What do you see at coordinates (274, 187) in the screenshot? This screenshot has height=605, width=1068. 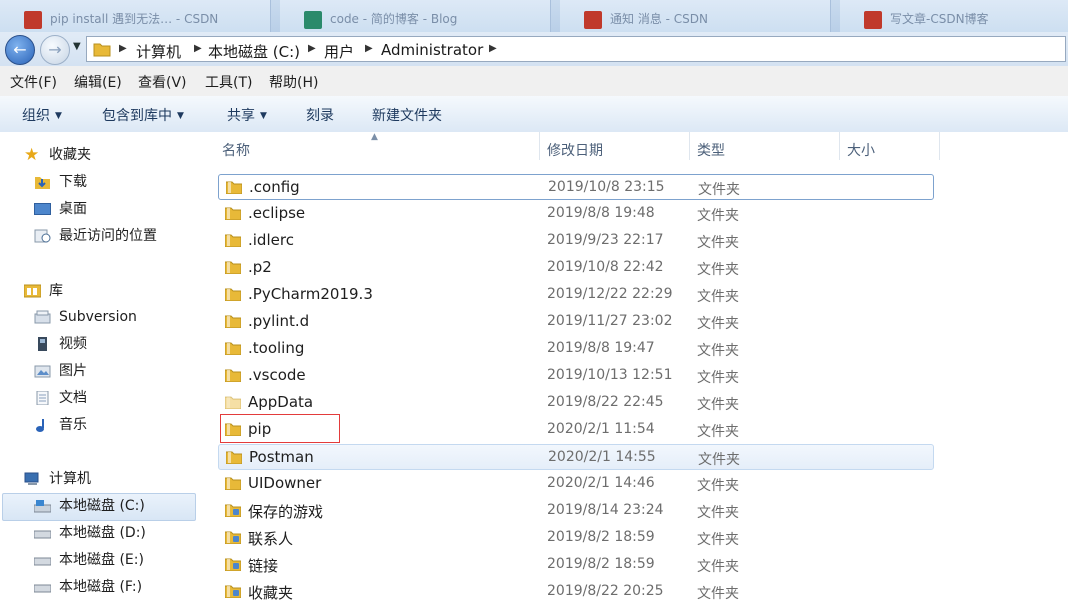 I see `file-name: .config` at bounding box center [274, 187].